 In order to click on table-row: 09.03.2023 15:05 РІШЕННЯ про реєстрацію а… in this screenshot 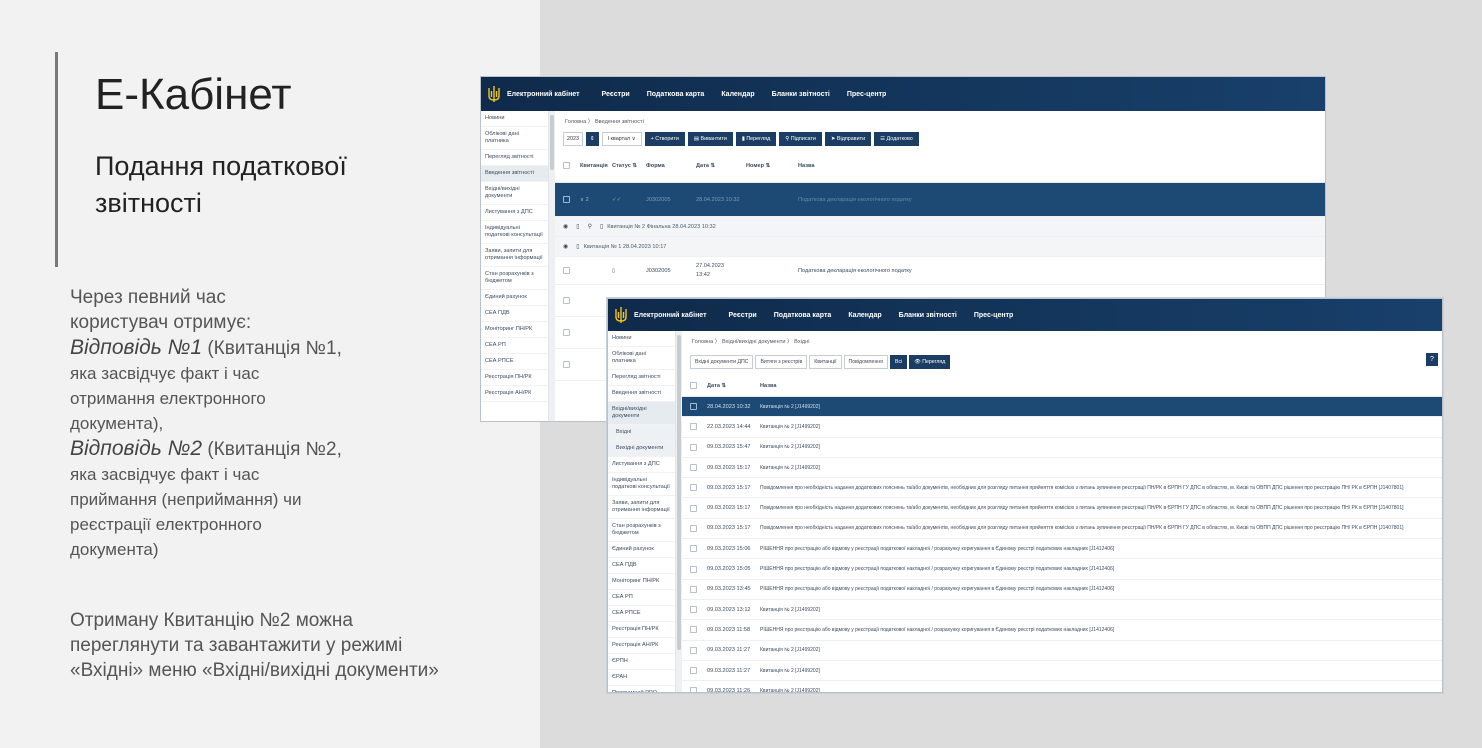, I will do `click(1062, 569)`.